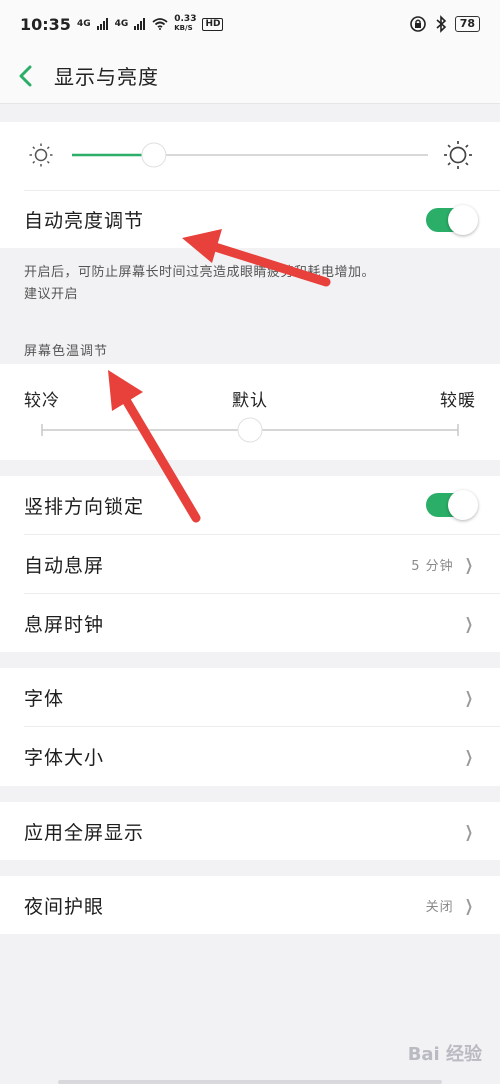 The width and height of the screenshot is (500, 1084). What do you see at coordinates (250, 505) in the screenshot?
I see `portrait-lock-row: 竖排方向锁定` at bounding box center [250, 505].